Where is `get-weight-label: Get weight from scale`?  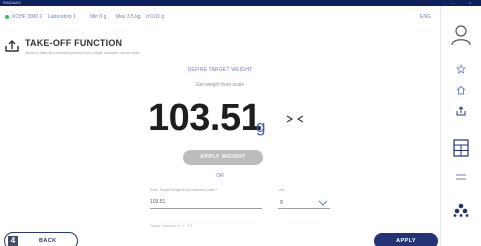 get-weight-label: Get weight from scale is located at coordinates (220, 85).